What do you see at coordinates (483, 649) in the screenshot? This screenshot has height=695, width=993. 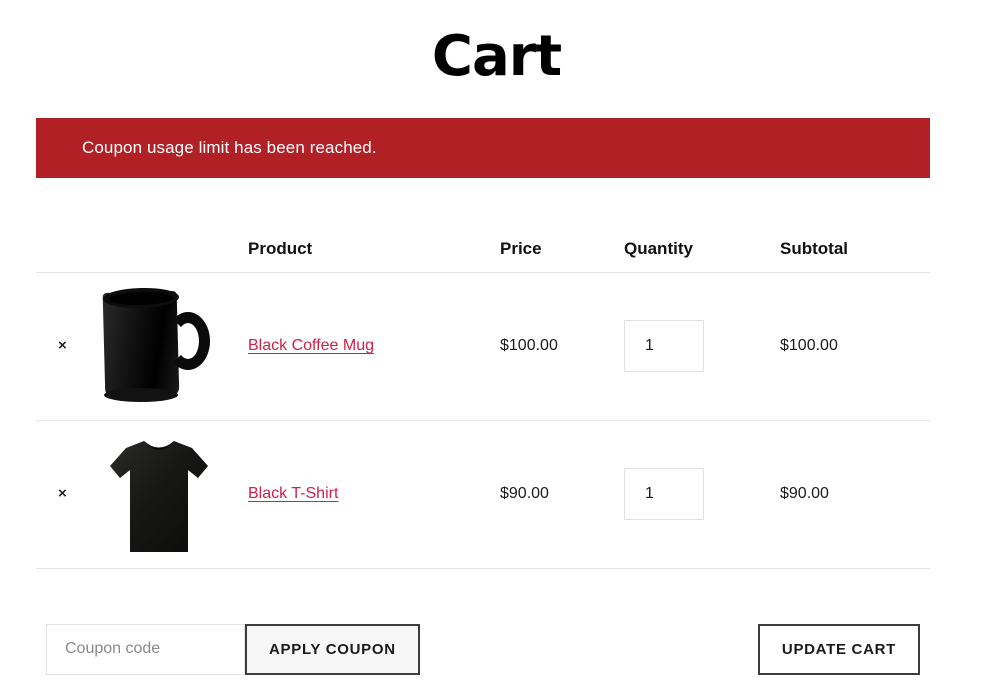 I see `cart-actions: APPLY COUPON UPDATE CART` at bounding box center [483, 649].